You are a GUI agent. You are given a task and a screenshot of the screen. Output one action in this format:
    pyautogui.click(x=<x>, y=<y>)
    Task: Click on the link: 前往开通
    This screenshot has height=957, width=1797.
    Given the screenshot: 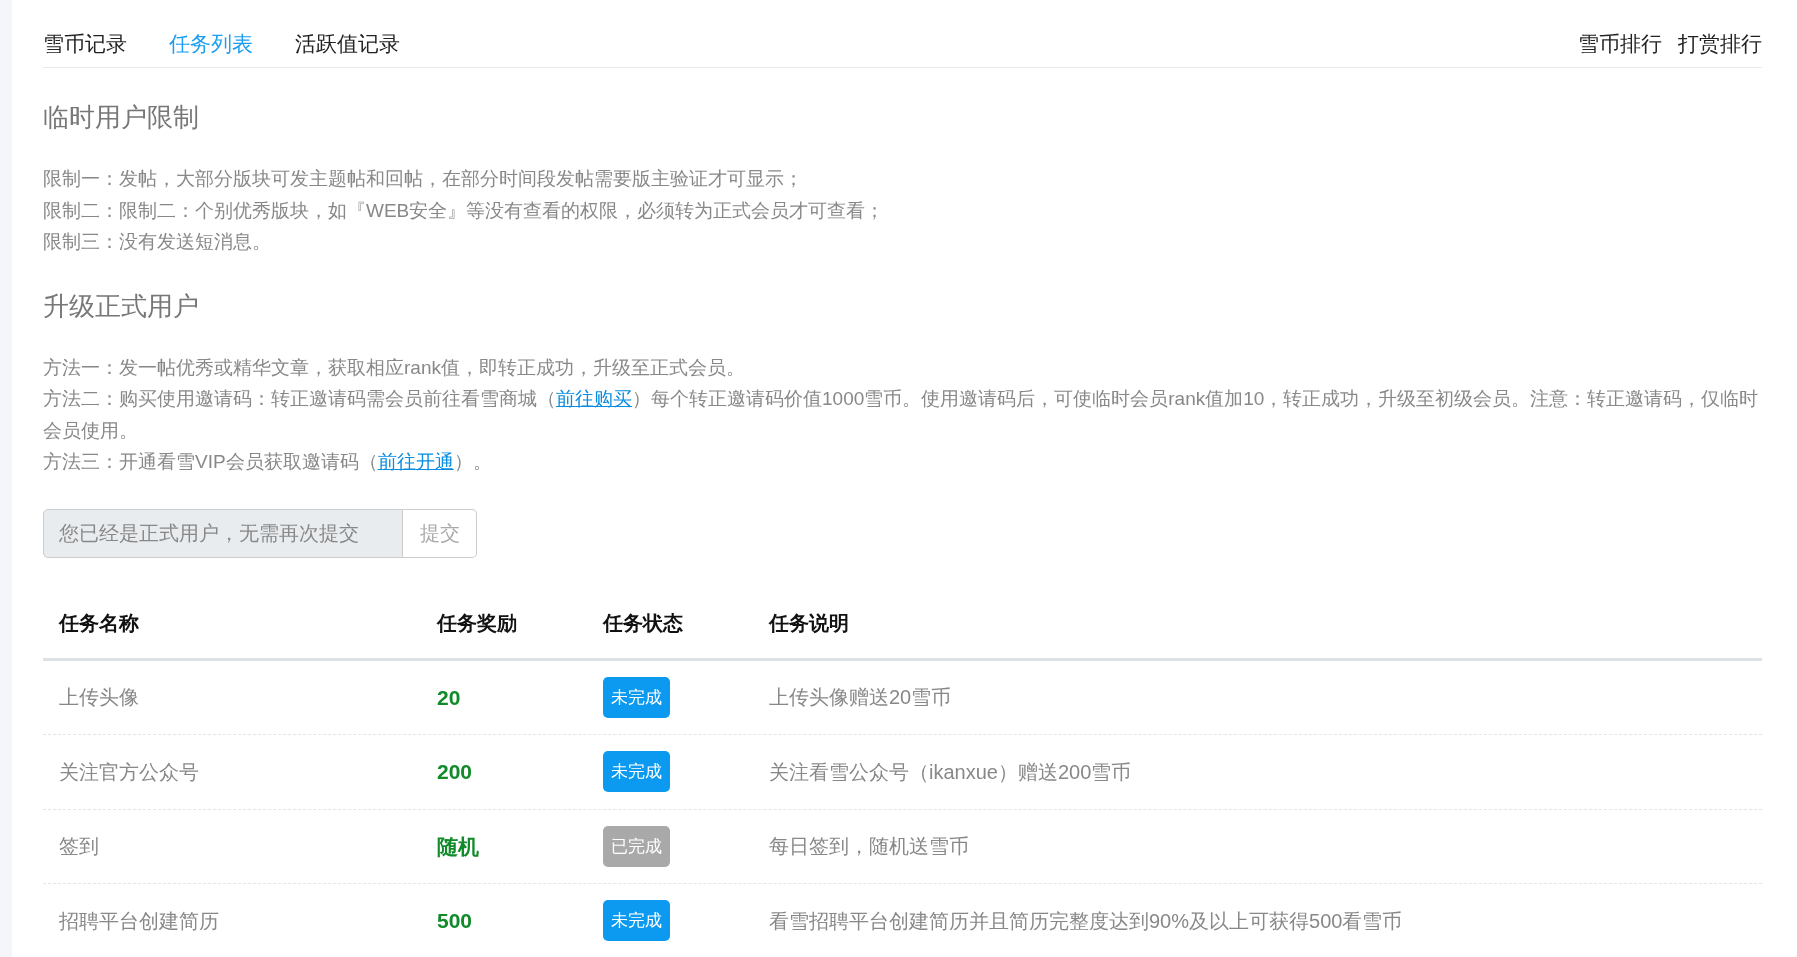 What is the action you would take?
    pyautogui.click(x=415, y=461)
    